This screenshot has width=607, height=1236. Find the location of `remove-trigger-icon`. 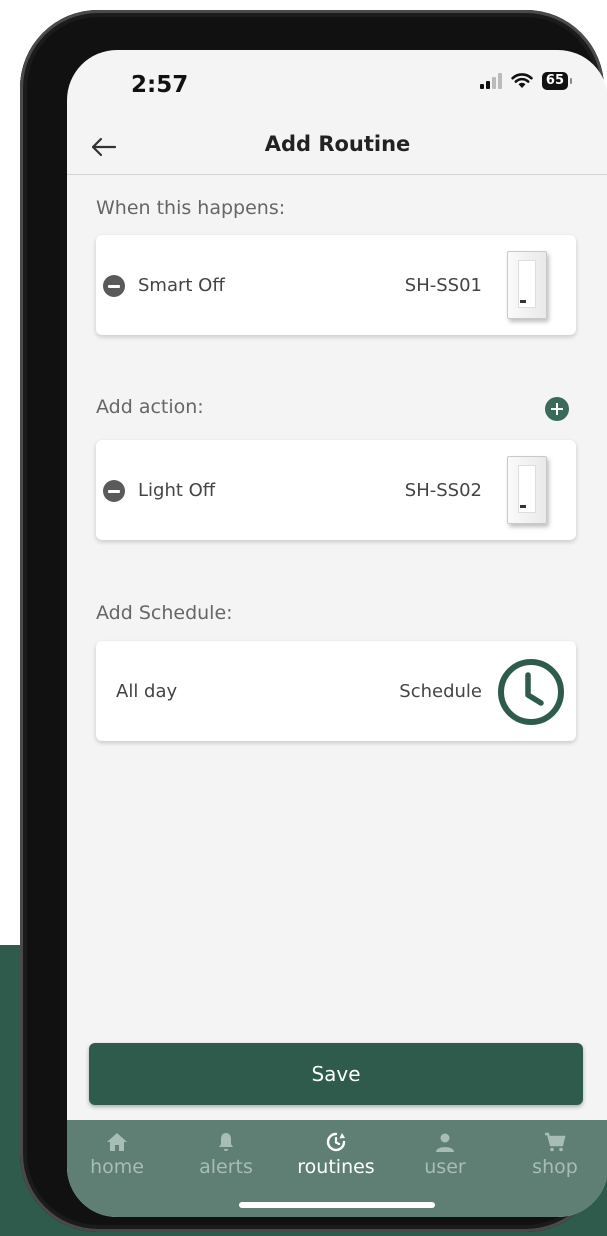

remove-trigger-icon is located at coordinates (114, 286).